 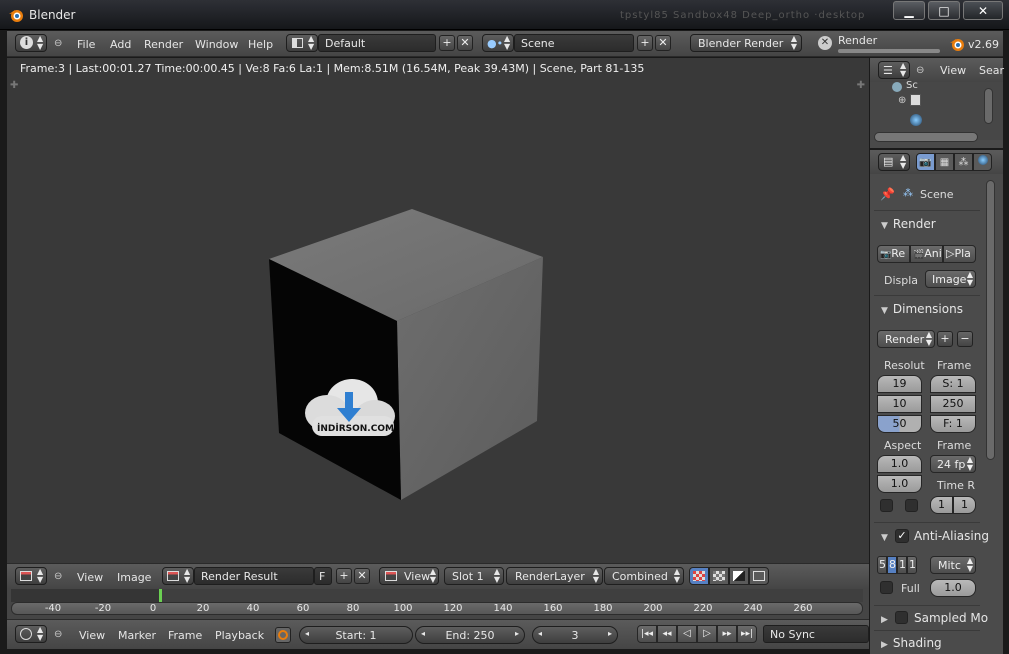 I want to click on aa-samples-16: 1, so click(x=912, y=565).